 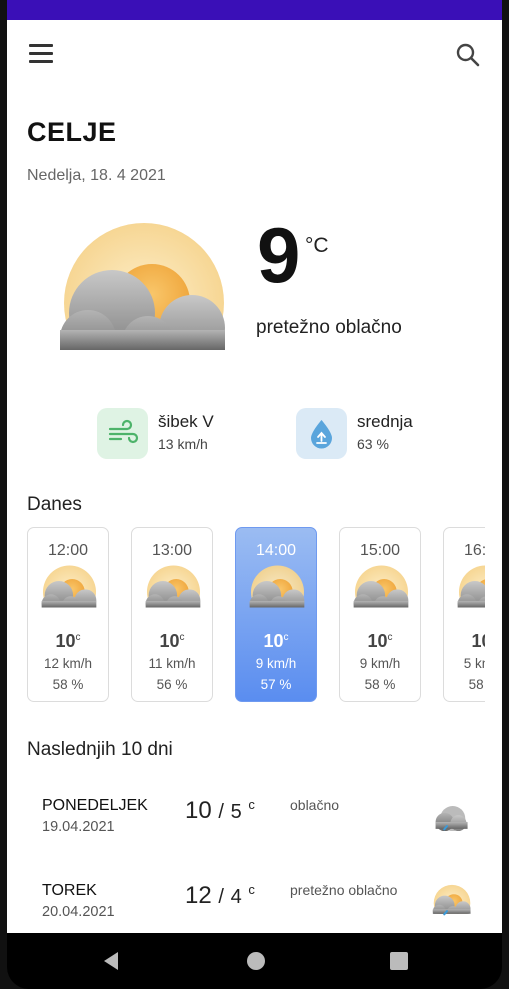 I want to click on forecast-day-row: PONEDELJEK 19.04.2021 10 / 5 c oblačno, so click(x=254, y=827).